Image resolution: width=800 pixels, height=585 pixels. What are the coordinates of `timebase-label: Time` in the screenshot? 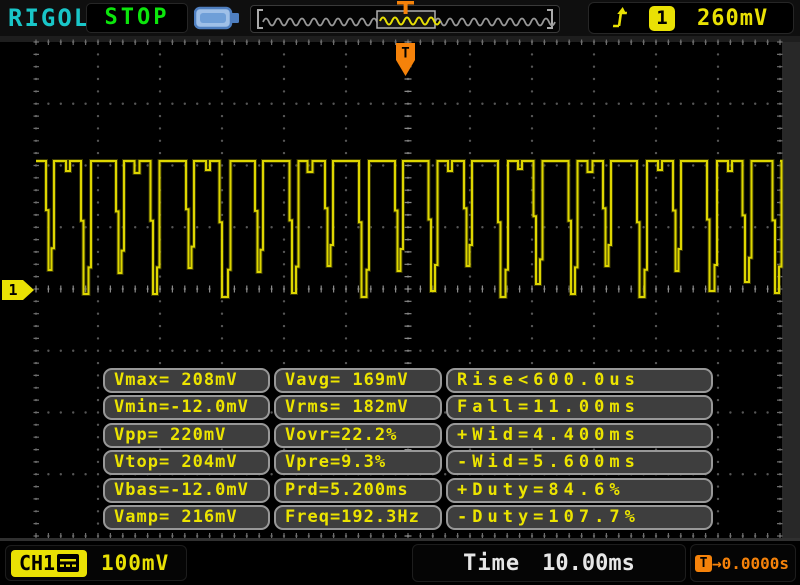 It's located at (492, 563).